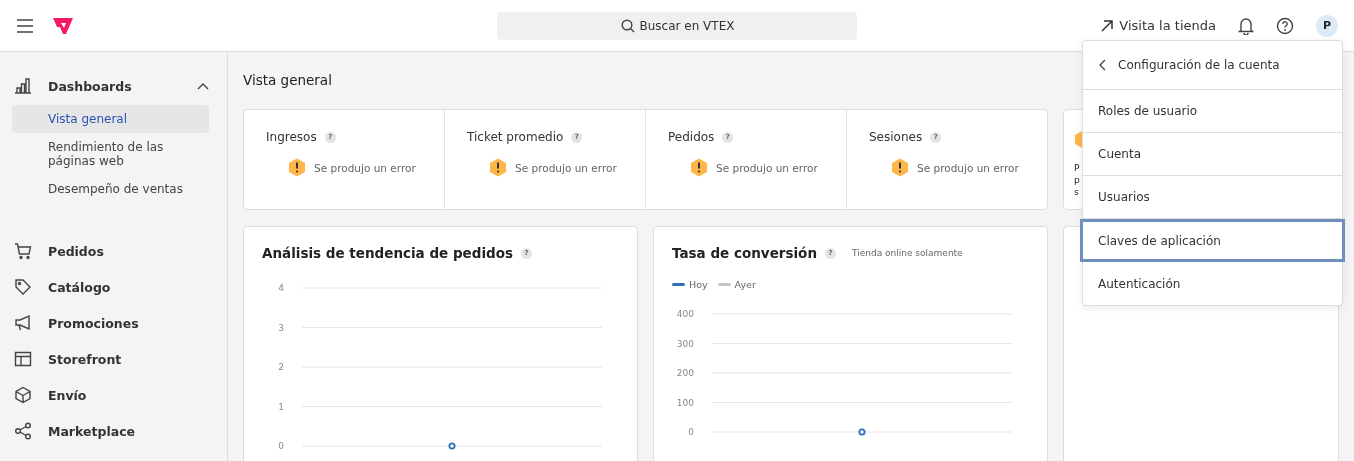  I want to click on axis-tick: 400, so click(685, 314).